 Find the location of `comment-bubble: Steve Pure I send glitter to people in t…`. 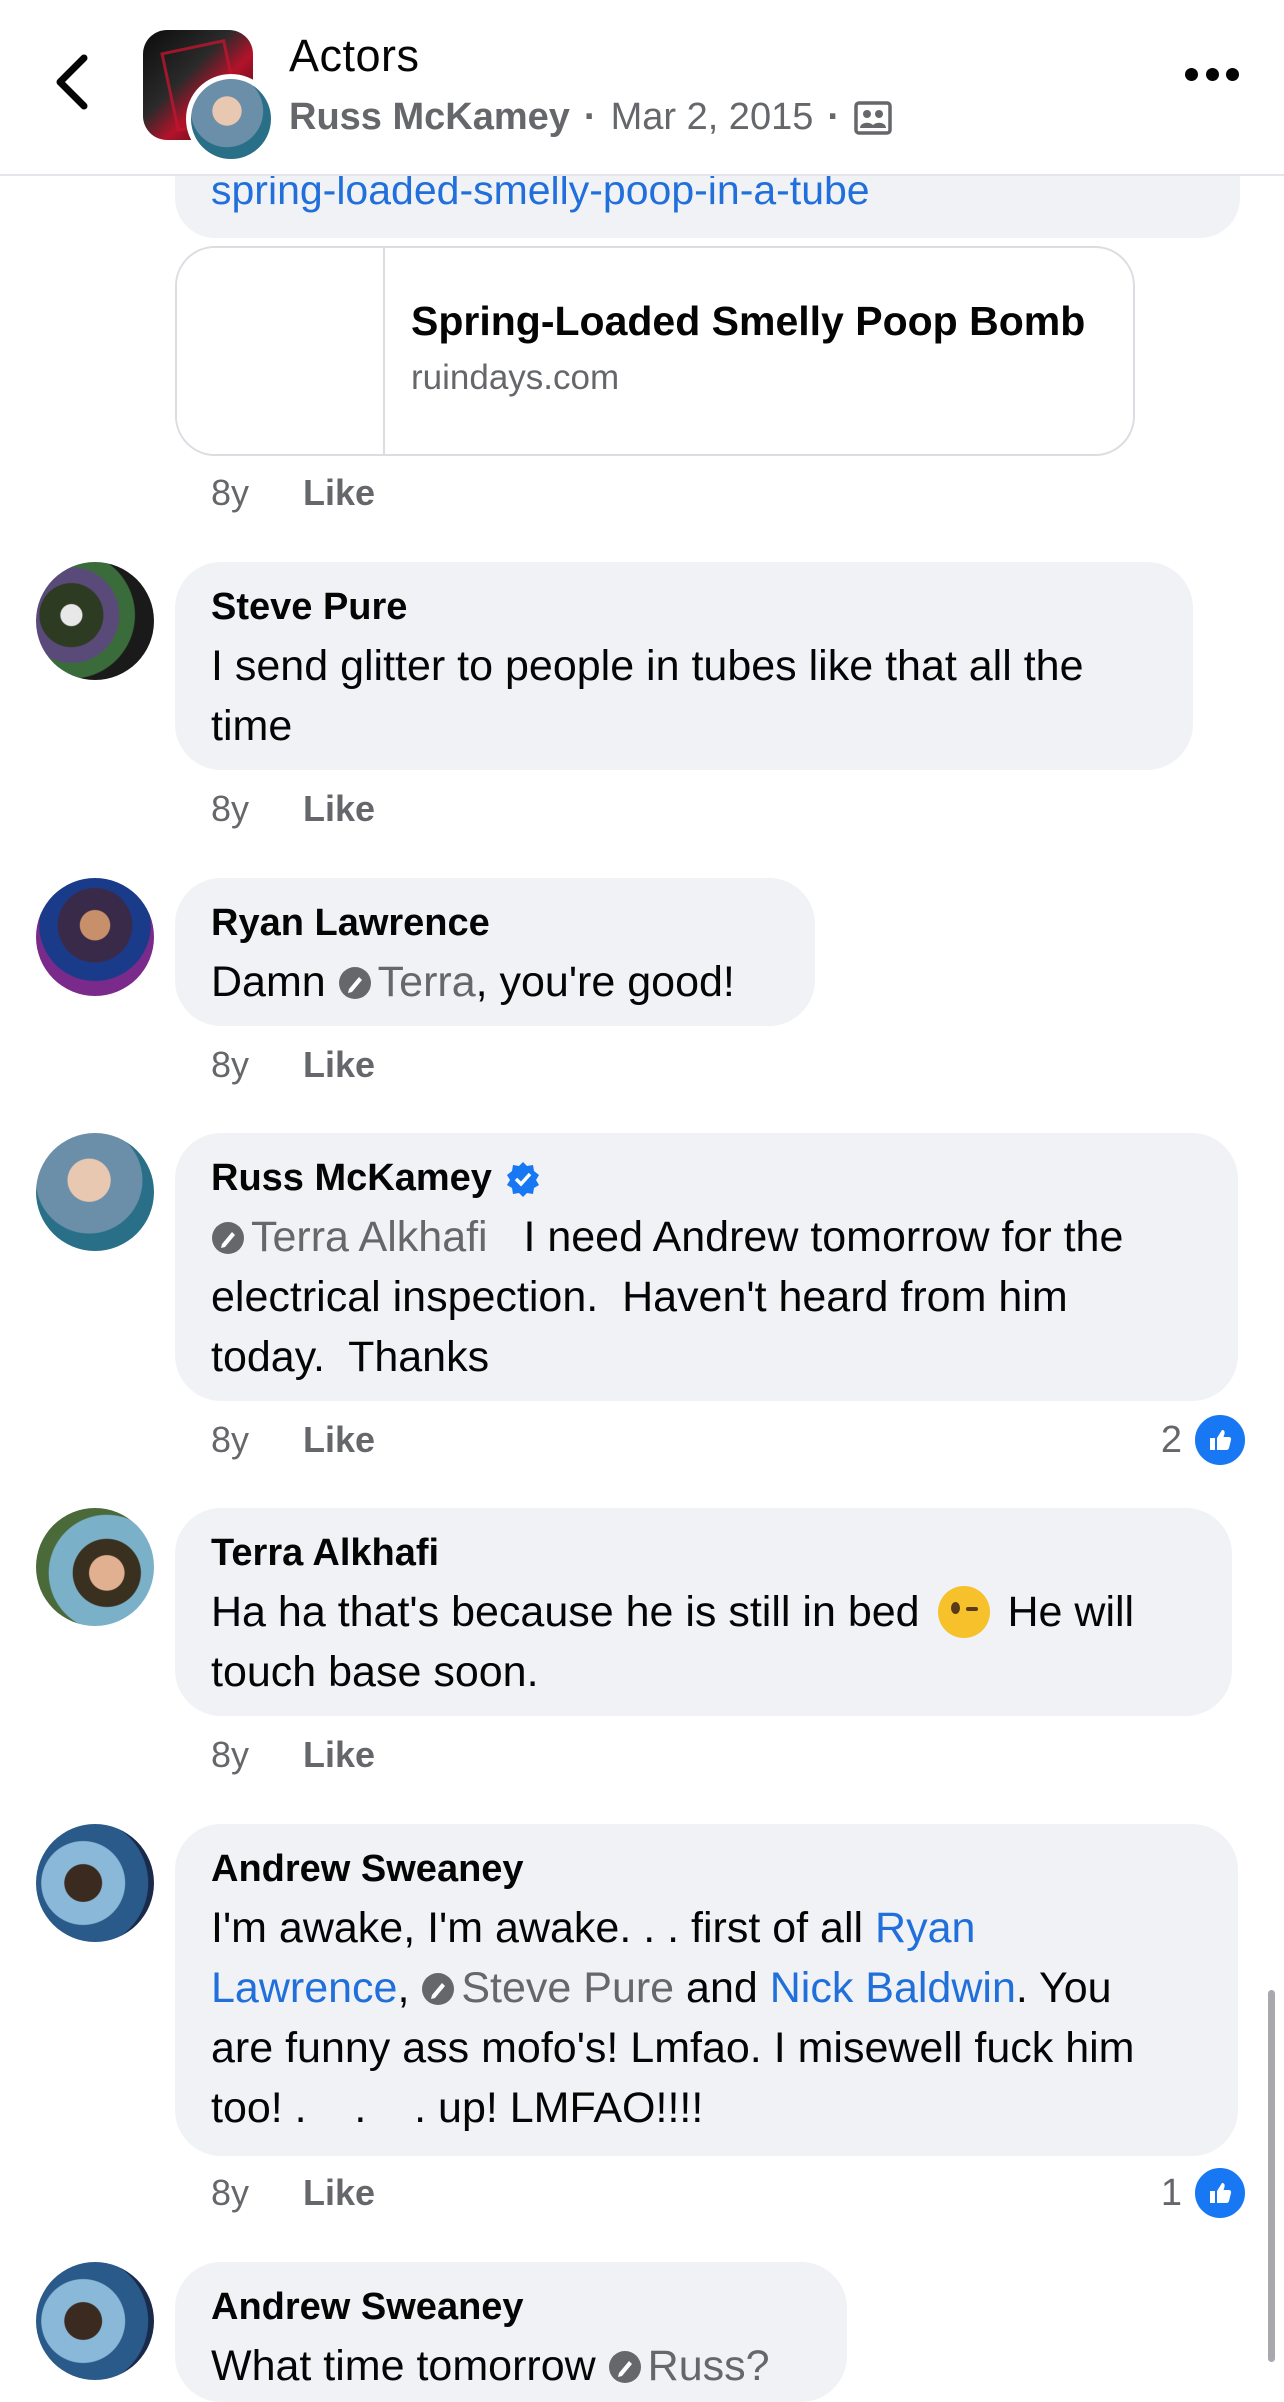

comment-bubble: Steve Pure I send glitter to people in t… is located at coordinates (684, 666).